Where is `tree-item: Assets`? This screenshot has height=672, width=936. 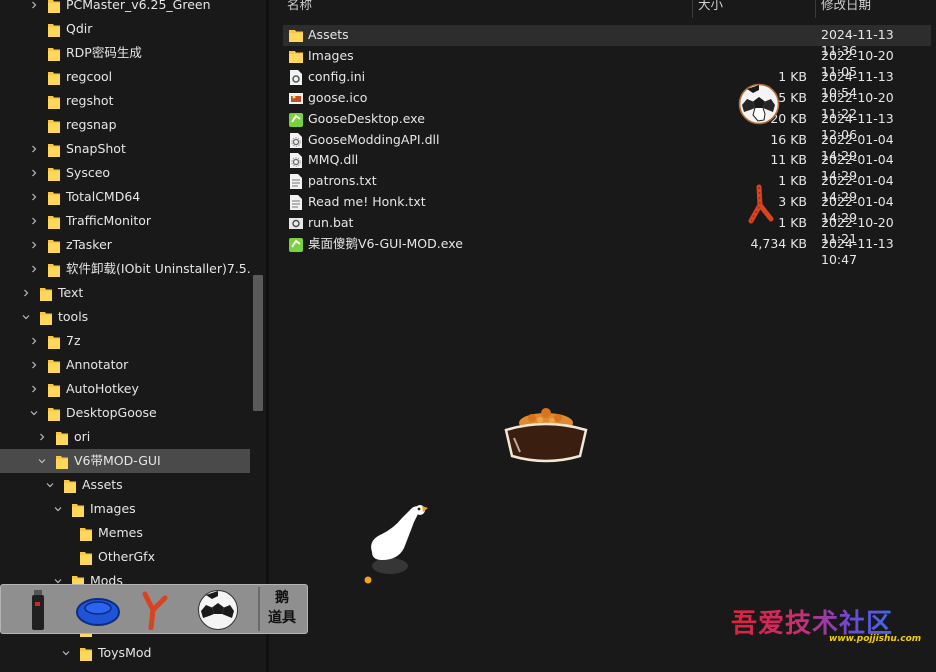 tree-item: Assets is located at coordinates (125, 485).